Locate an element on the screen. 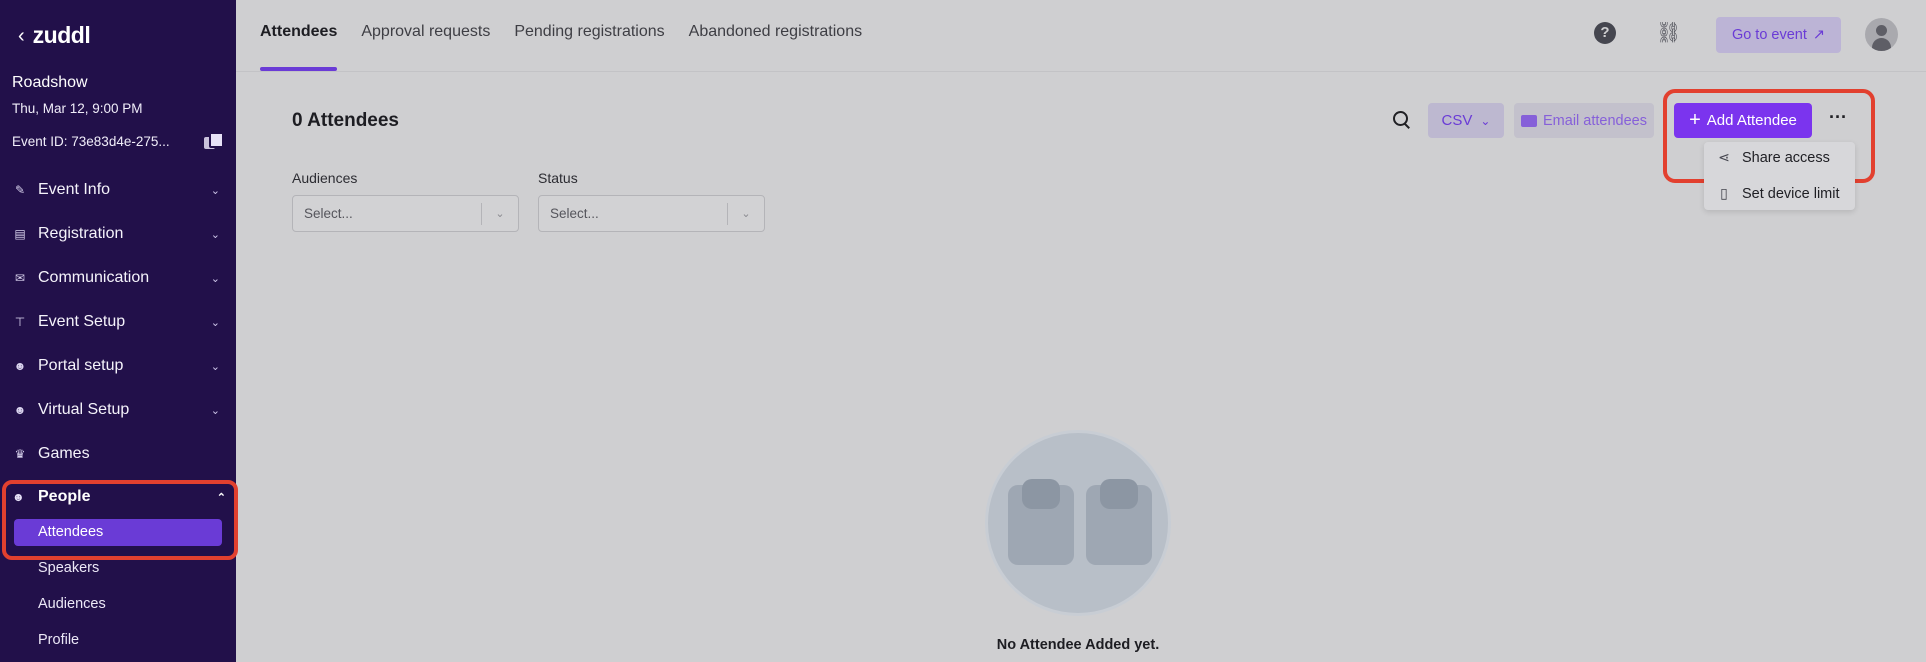  go-to-event-button: Go to event ↗ is located at coordinates (1778, 35).